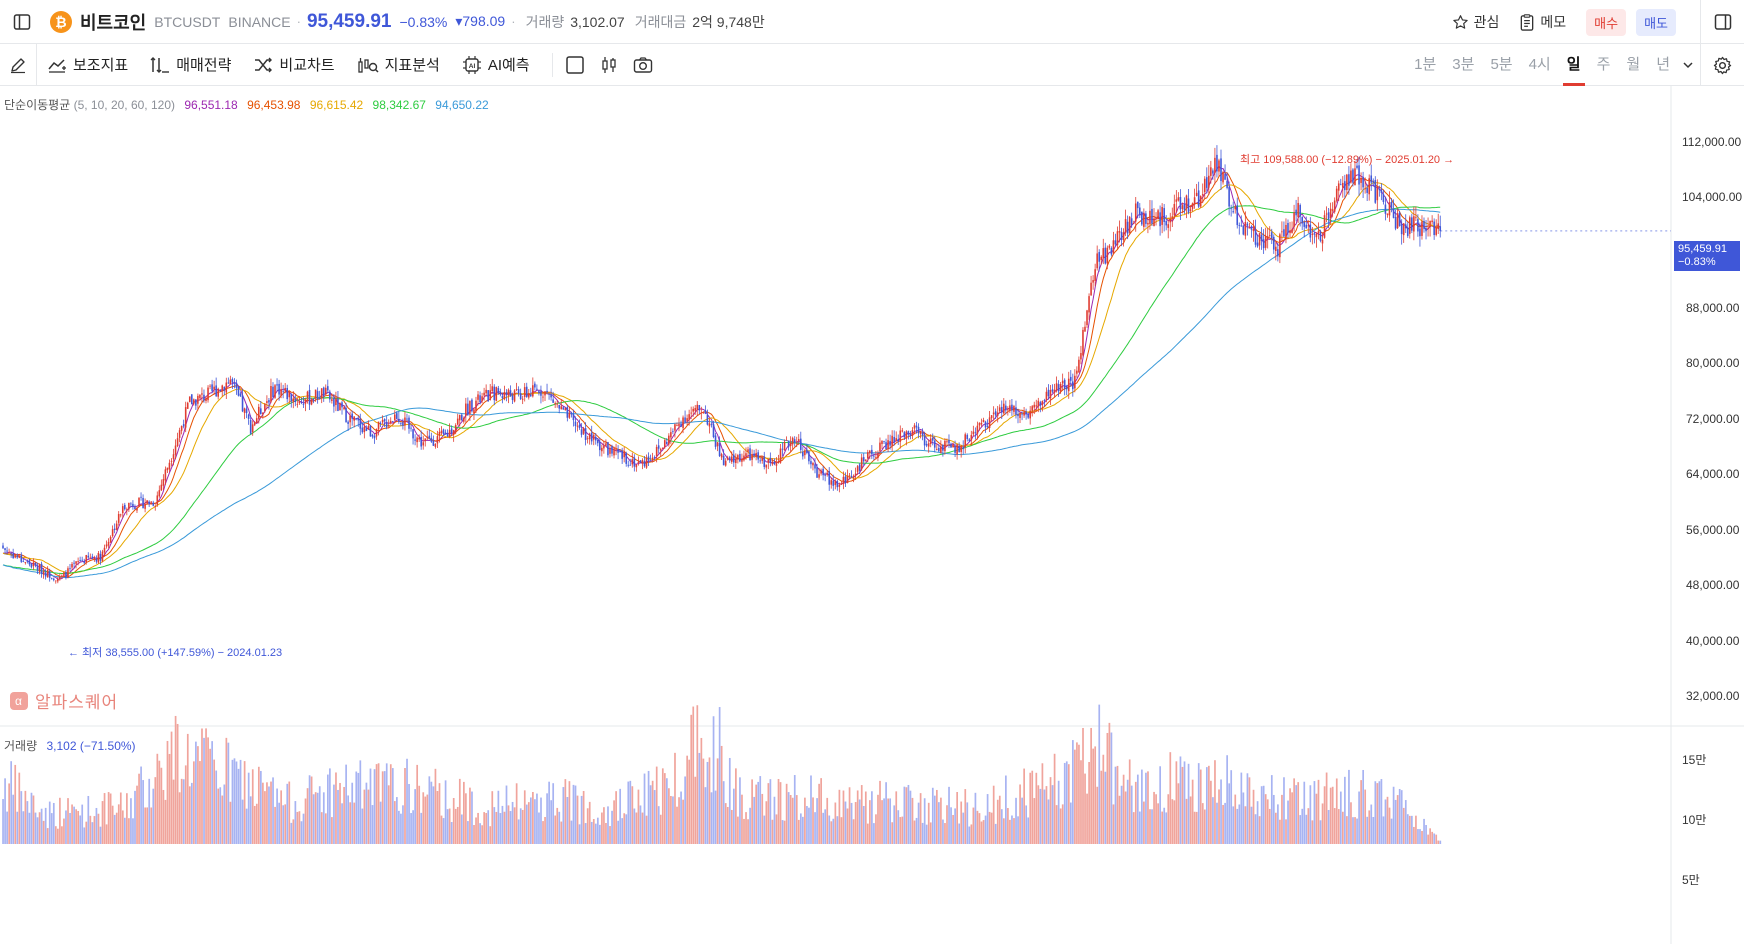 The width and height of the screenshot is (1744, 944). Describe the element at coordinates (87, 64) in the screenshot. I see `indicators-button: 보조지표` at that location.